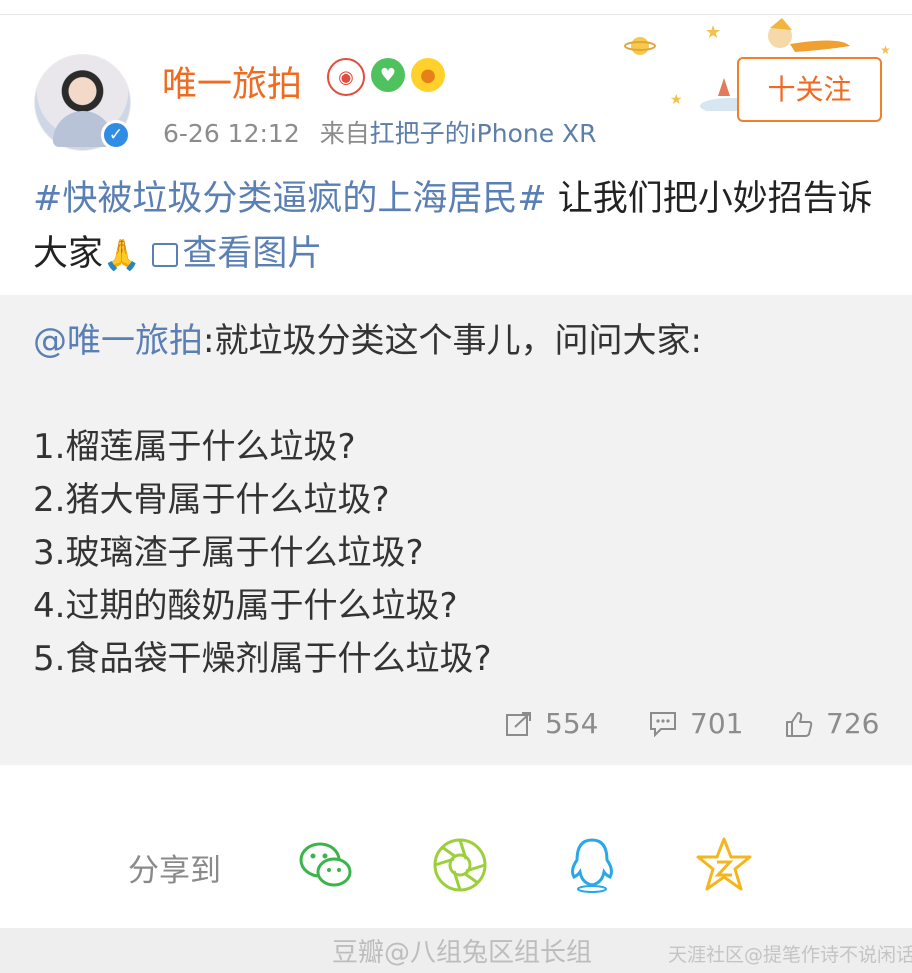 Image resolution: width=912 pixels, height=973 pixels. What do you see at coordinates (462, 953) in the screenshot?
I see `watermark-douban: 豆瓣@八组兔区组长组` at bounding box center [462, 953].